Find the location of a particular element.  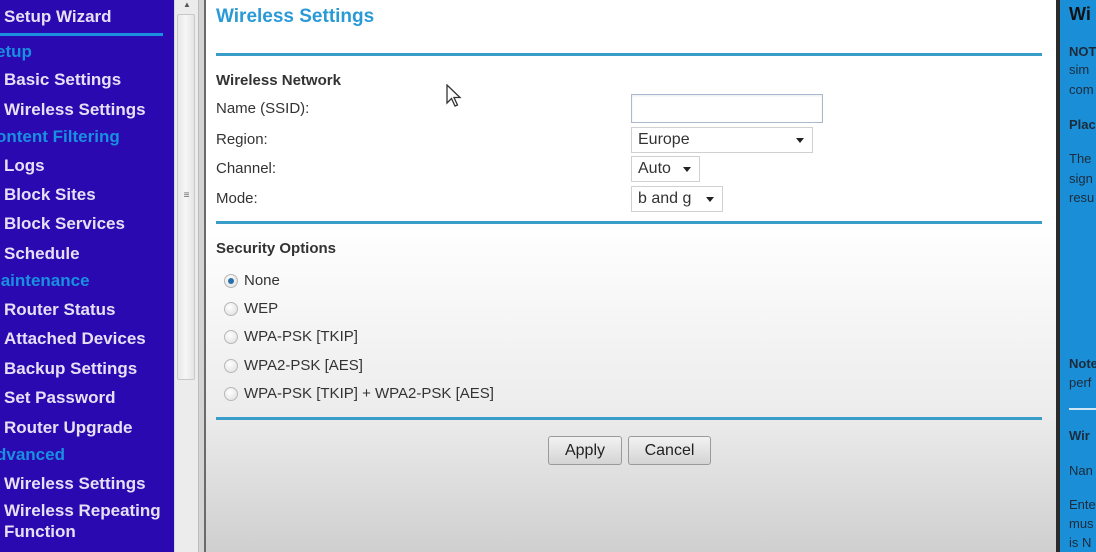

sidebar-scrollbar: ▲ ≡ is located at coordinates (186, 276).